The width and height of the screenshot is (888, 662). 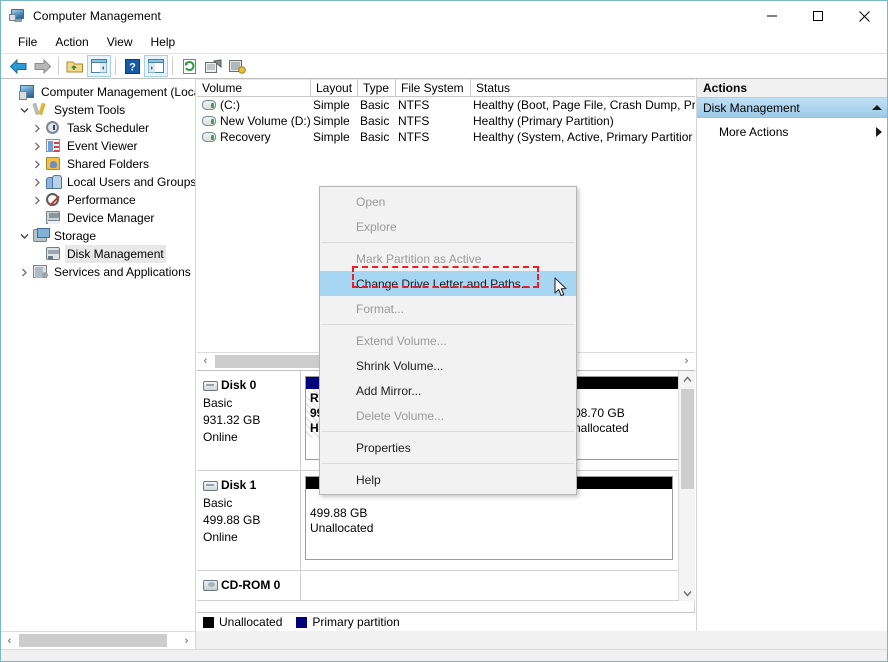 What do you see at coordinates (371, 201) in the screenshot?
I see `context-menu-item-open: Open` at bounding box center [371, 201].